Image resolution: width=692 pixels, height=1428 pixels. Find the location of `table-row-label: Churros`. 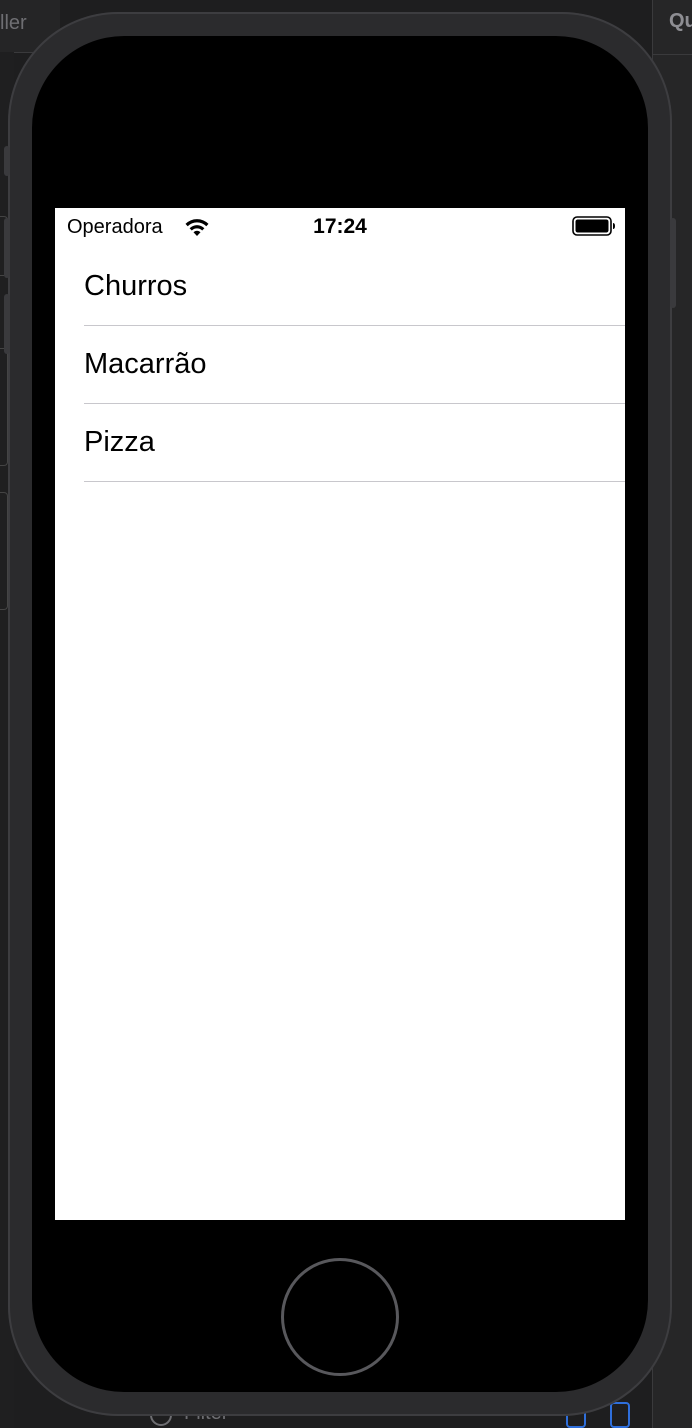

table-row-label: Churros is located at coordinates (136, 286).